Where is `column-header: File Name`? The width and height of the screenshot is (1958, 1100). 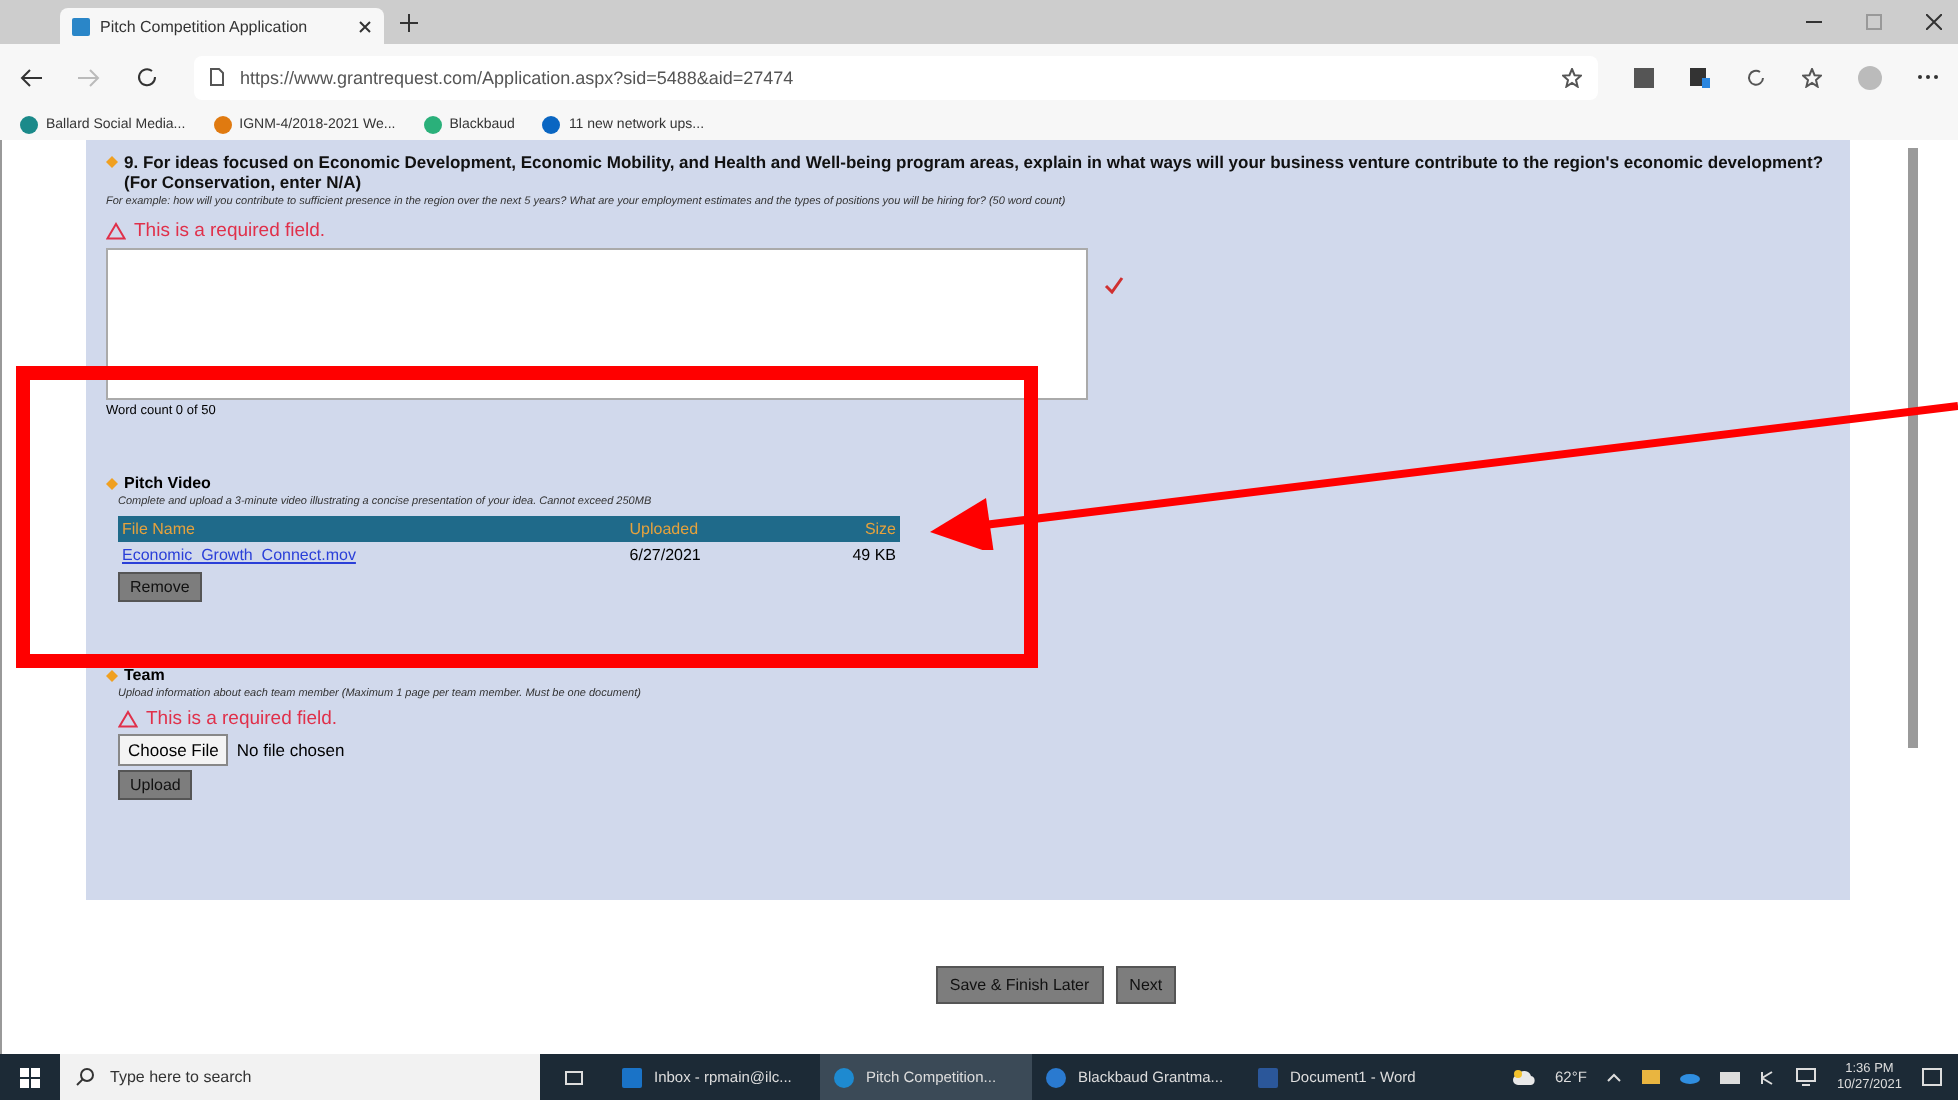 column-header: File Name is located at coordinates (372, 529).